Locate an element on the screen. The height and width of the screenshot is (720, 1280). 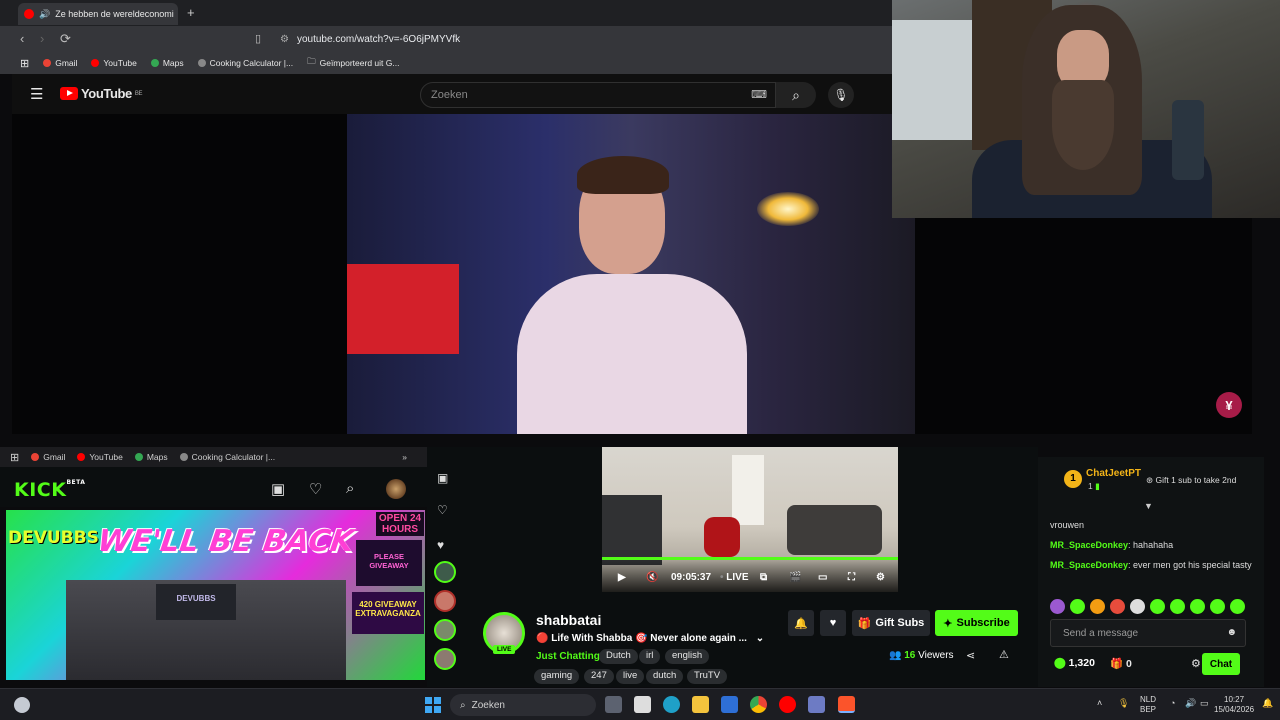
channel-watermark-icon: ¥ is located at coordinates (1229, 405).